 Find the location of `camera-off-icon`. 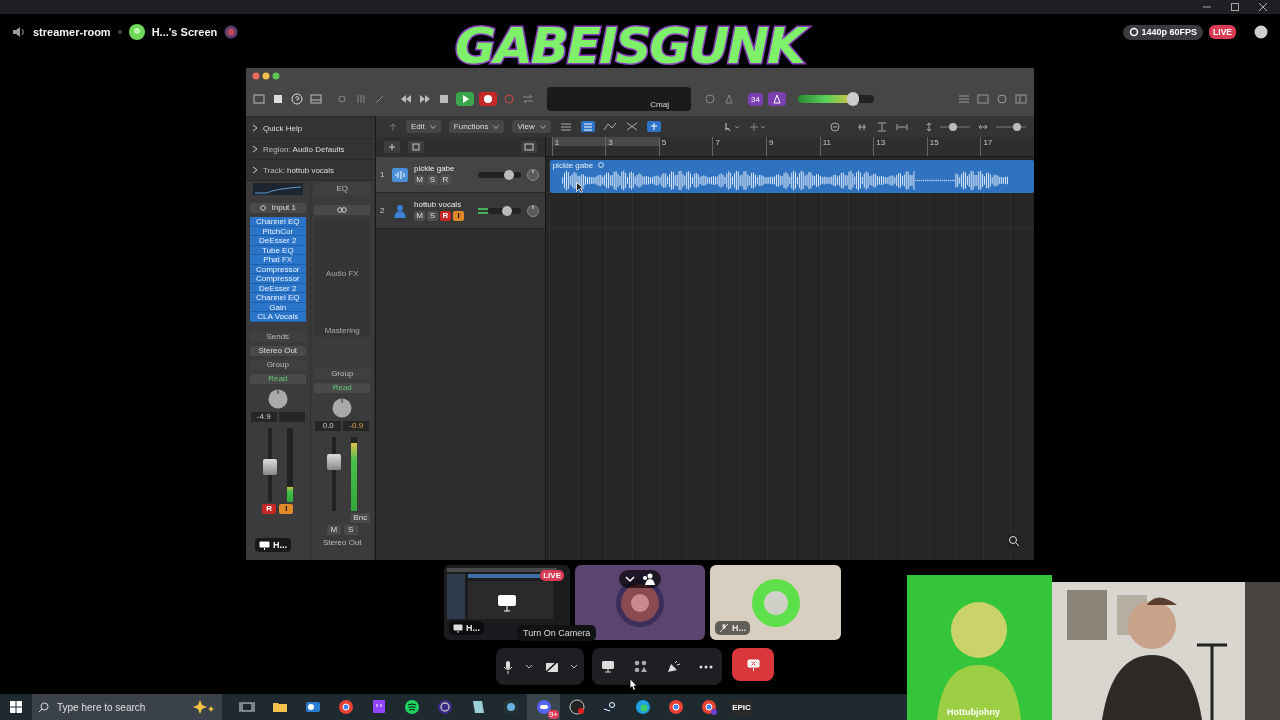

camera-off-icon is located at coordinates (551, 666).